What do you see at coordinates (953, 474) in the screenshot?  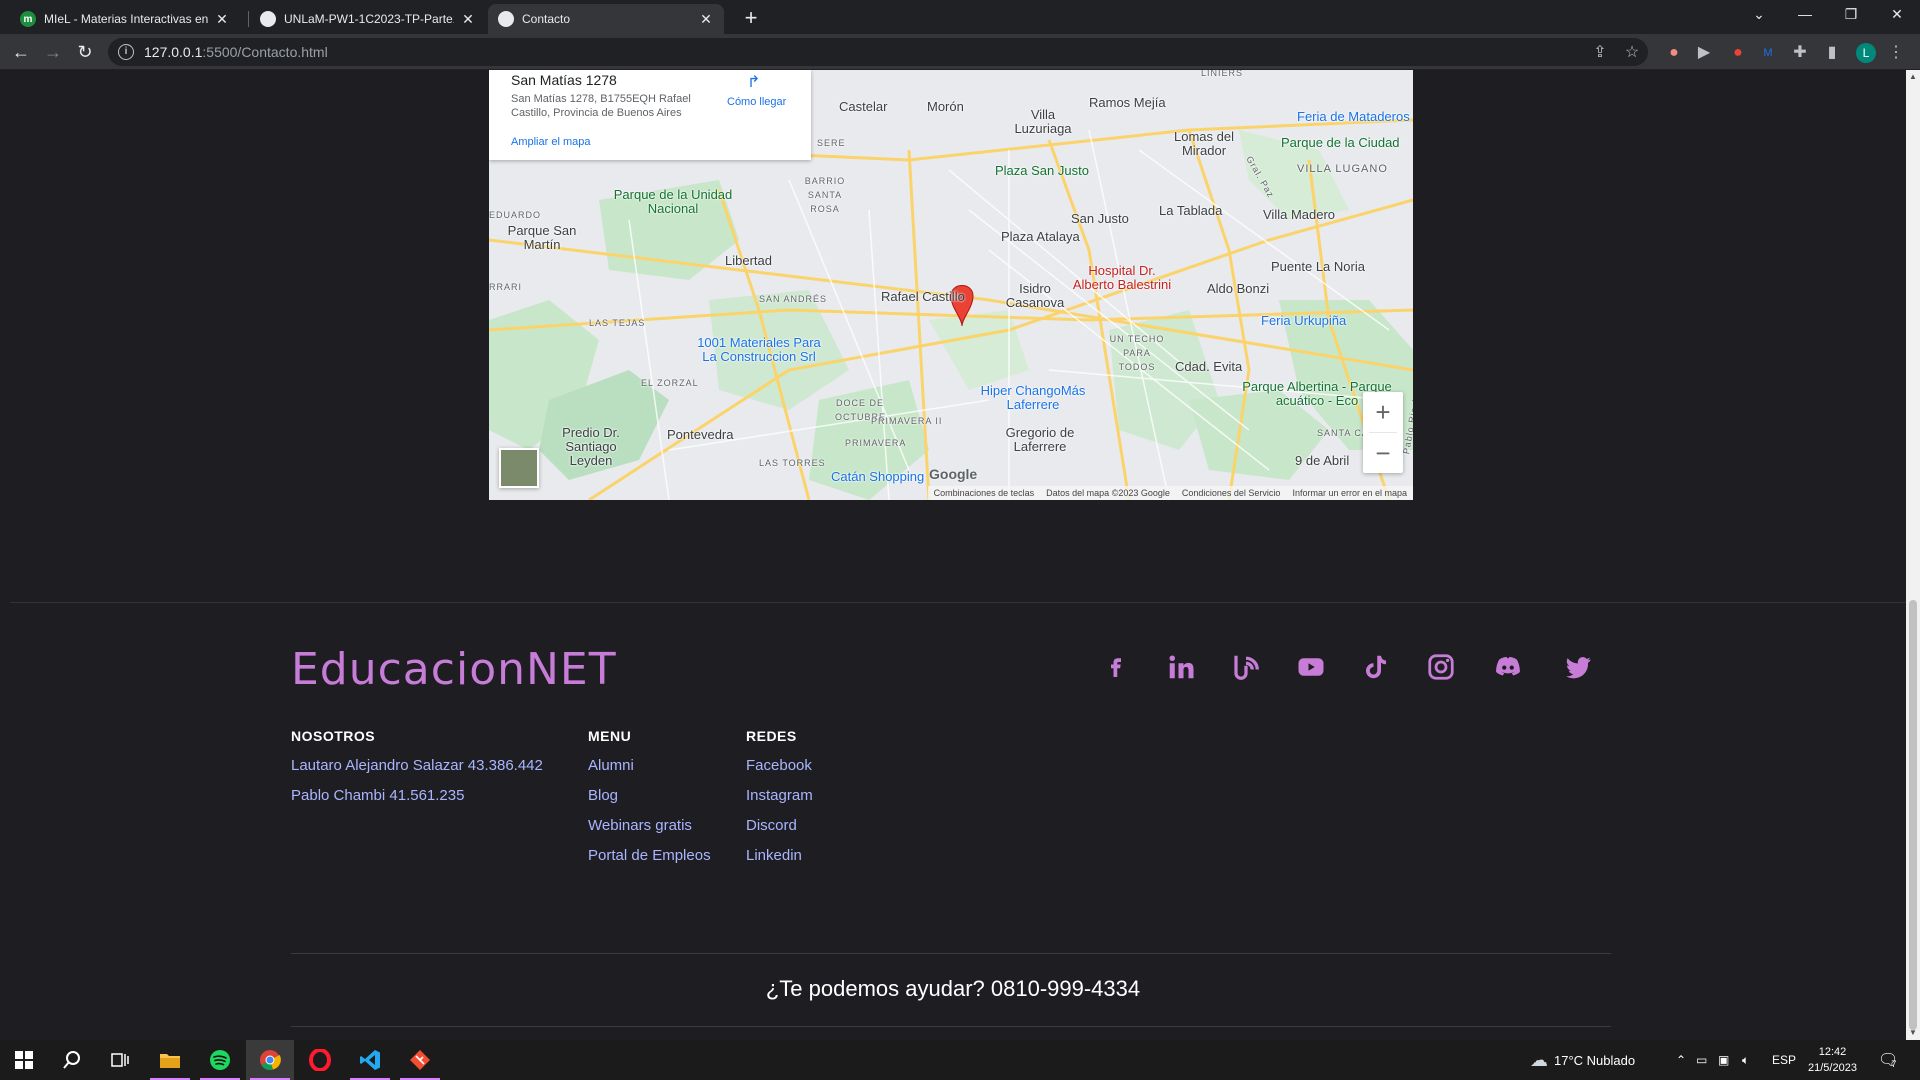 I see `google-logo: Google` at bounding box center [953, 474].